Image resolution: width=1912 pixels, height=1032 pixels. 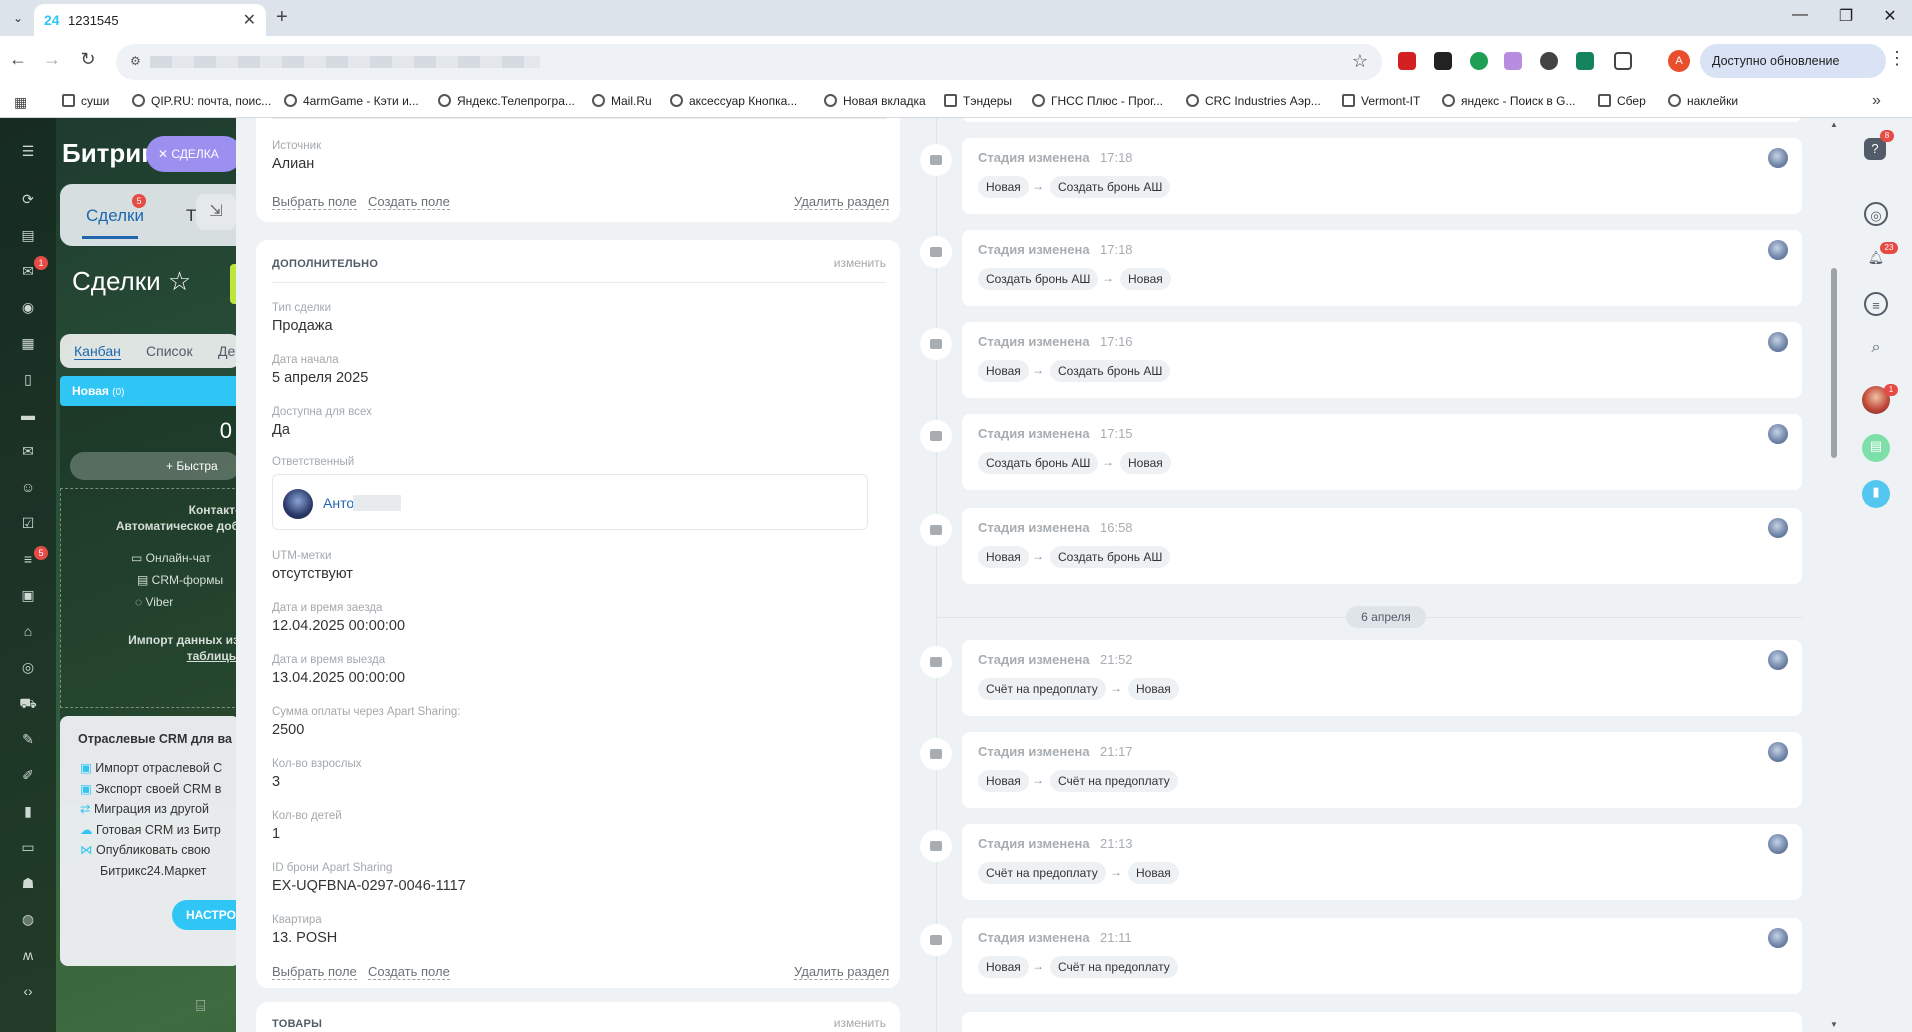 What do you see at coordinates (288, 730) in the screenshot?
I see `field-value: 2500` at bounding box center [288, 730].